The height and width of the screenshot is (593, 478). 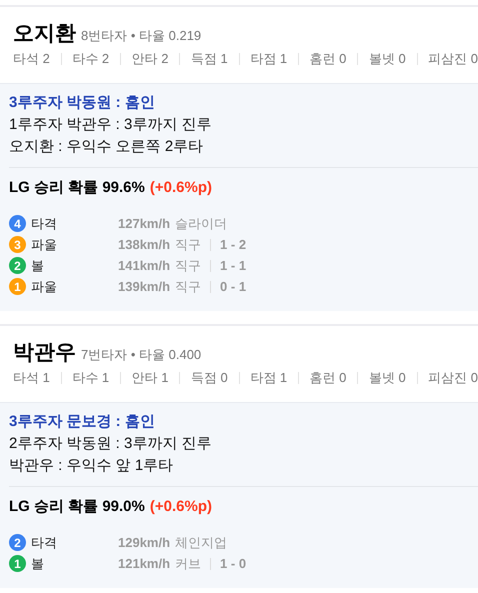 What do you see at coordinates (150, 378) in the screenshot?
I see `stat-item: 안타 1` at bounding box center [150, 378].